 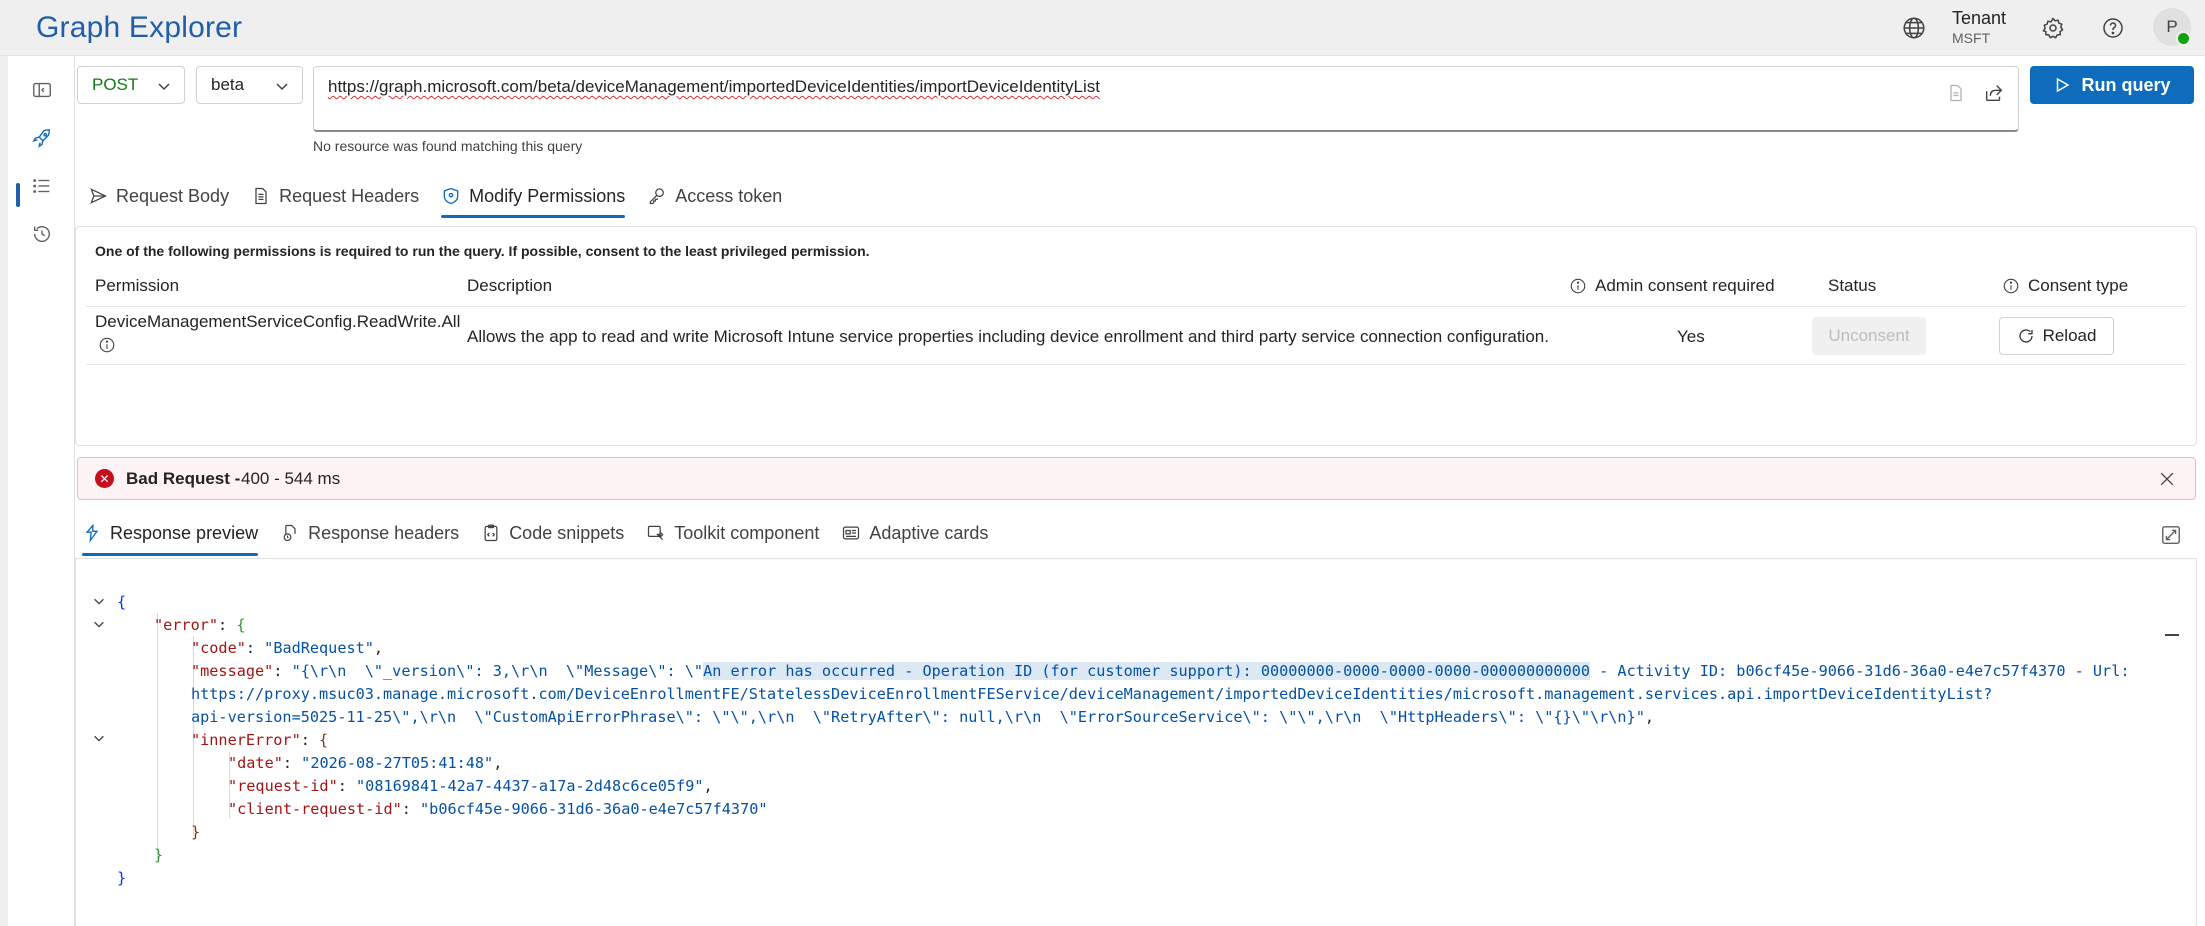 I want to click on tab-response-preview: Response preview, so click(x=170, y=536).